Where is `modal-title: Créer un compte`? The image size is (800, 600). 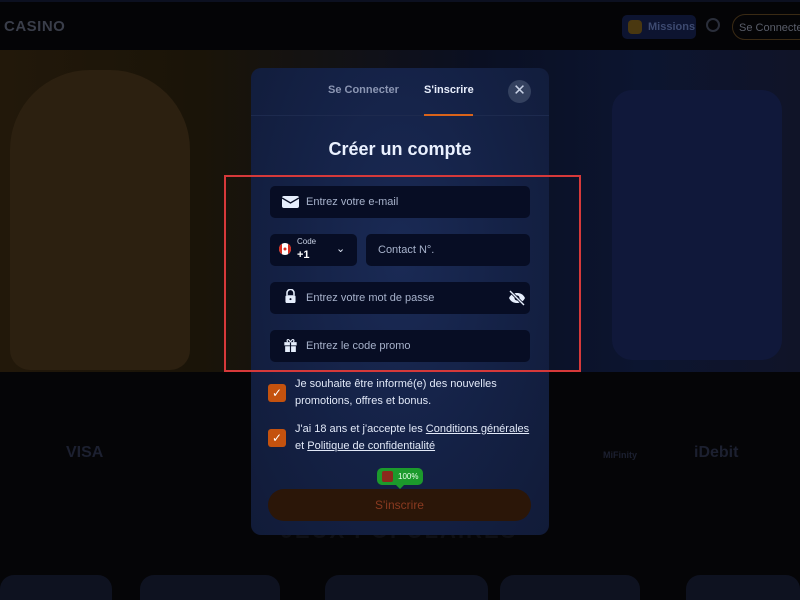
modal-title: Créer un compte is located at coordinates (400, 149).